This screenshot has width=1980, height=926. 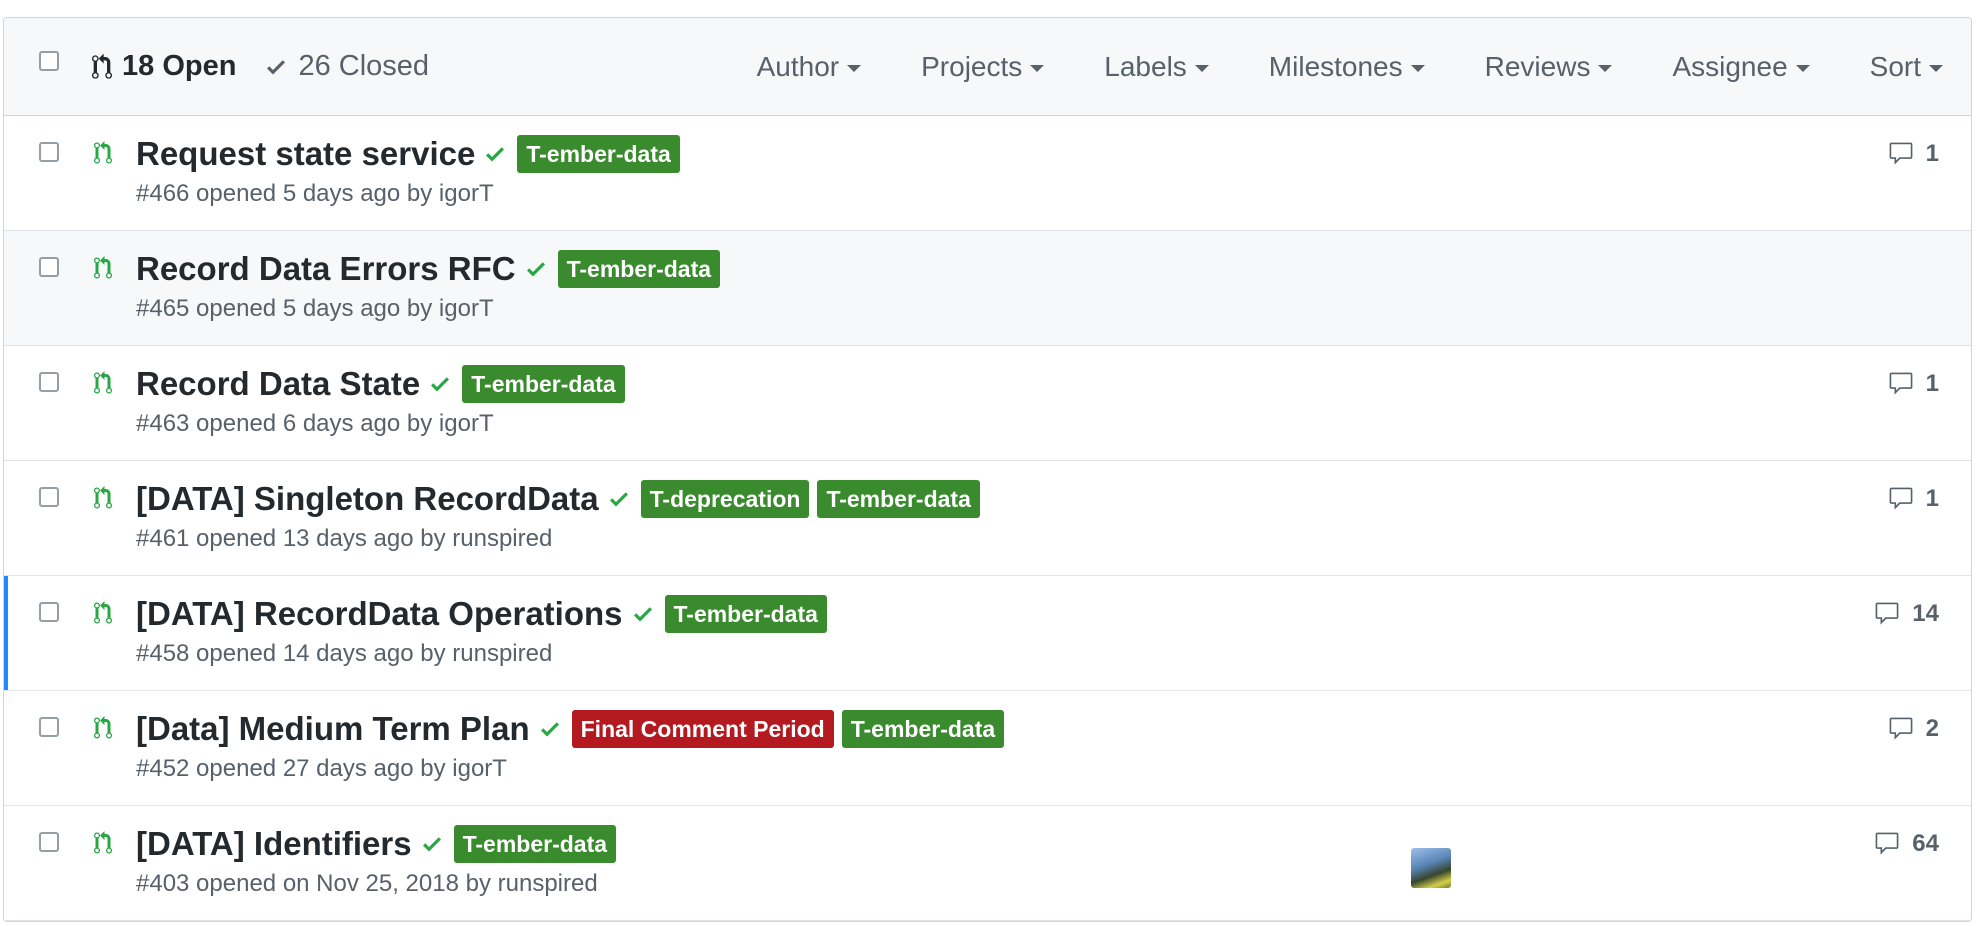 I want to click on avatar, so click(x=1431, y=868).